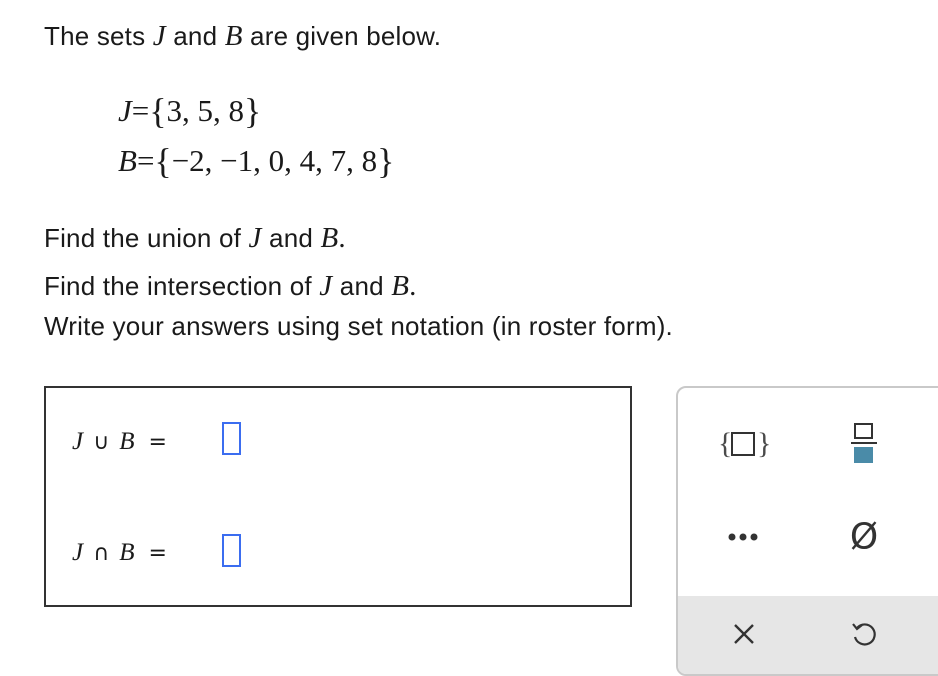  I want to click on question-intersection-var-b: B, so click(400, 286).